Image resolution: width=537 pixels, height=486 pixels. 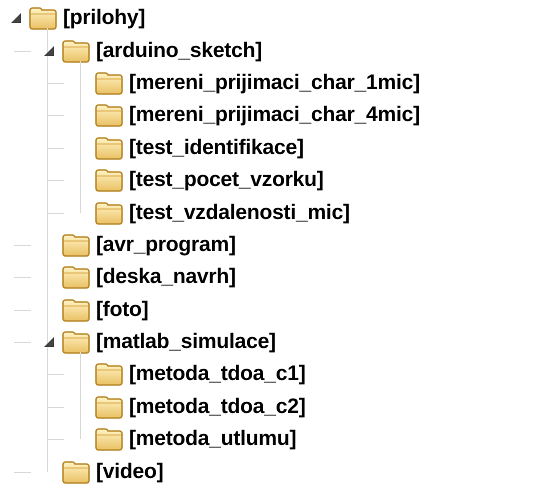 What do you see at coordinates (274, 115) in the screenshot?
I see `folder-label: [mereni_prijimaci_char_4mic]` at bounding box center [274, 115].